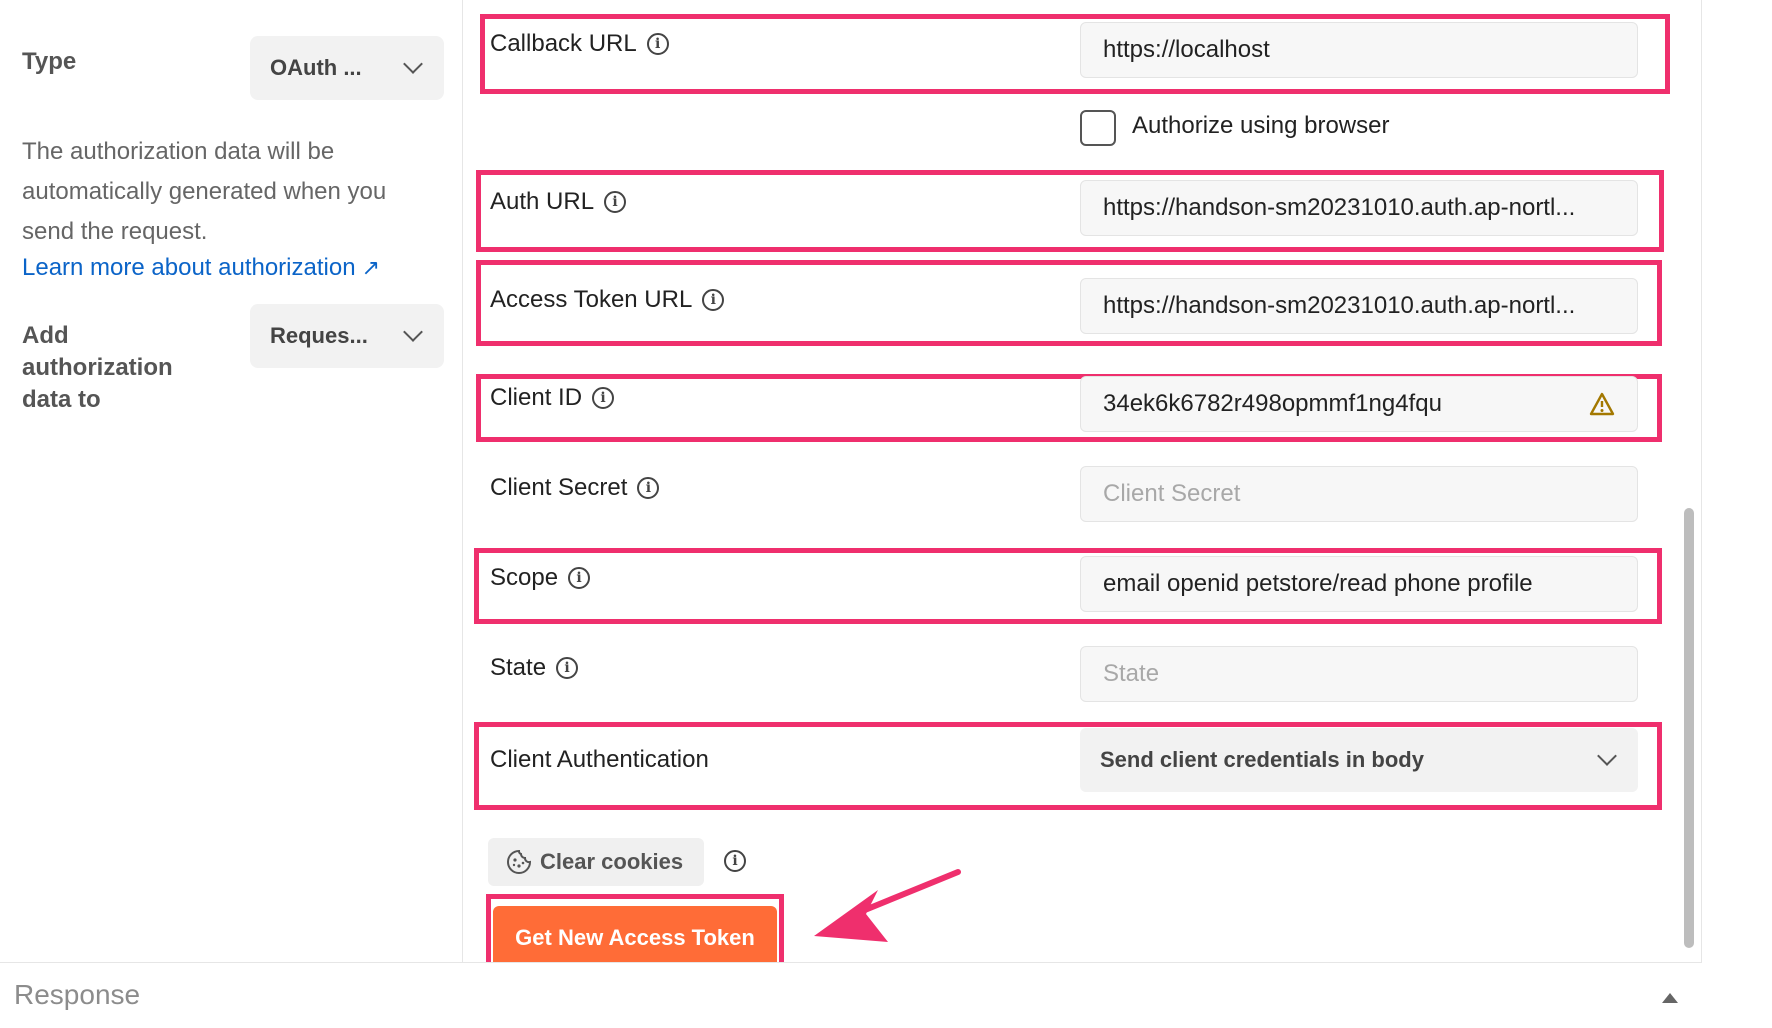  Describe the element at coordinates (612, 861) in the screenshot. I see `clear-cookies-label: Clear cookies` at that location.